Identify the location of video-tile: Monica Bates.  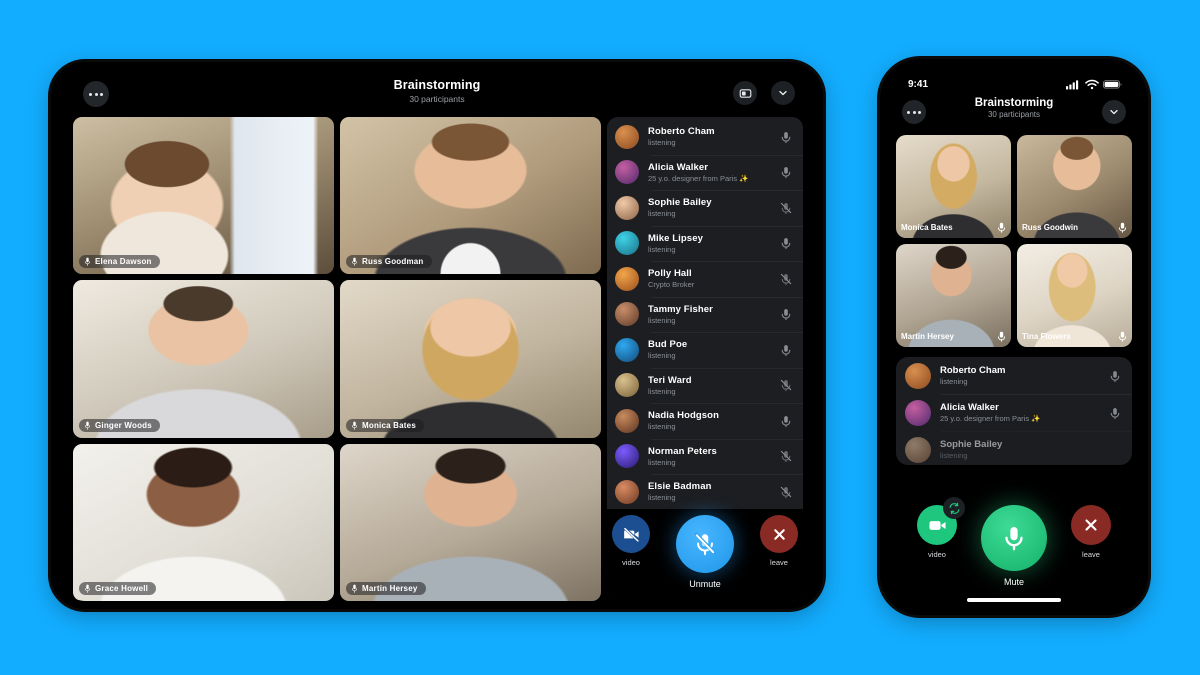
(470, 359).